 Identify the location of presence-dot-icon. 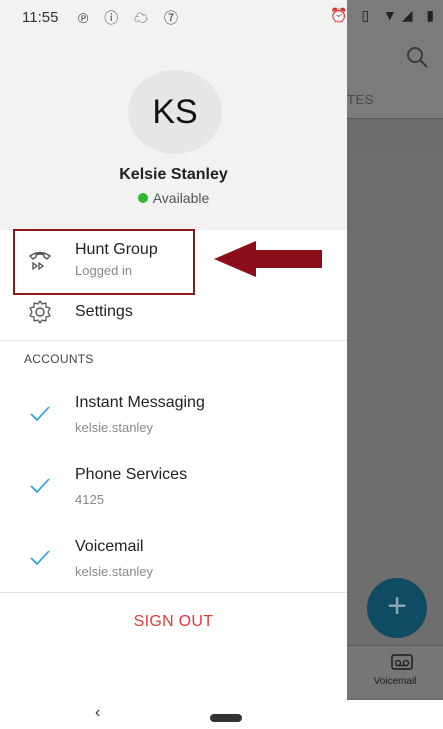
(142, 198).